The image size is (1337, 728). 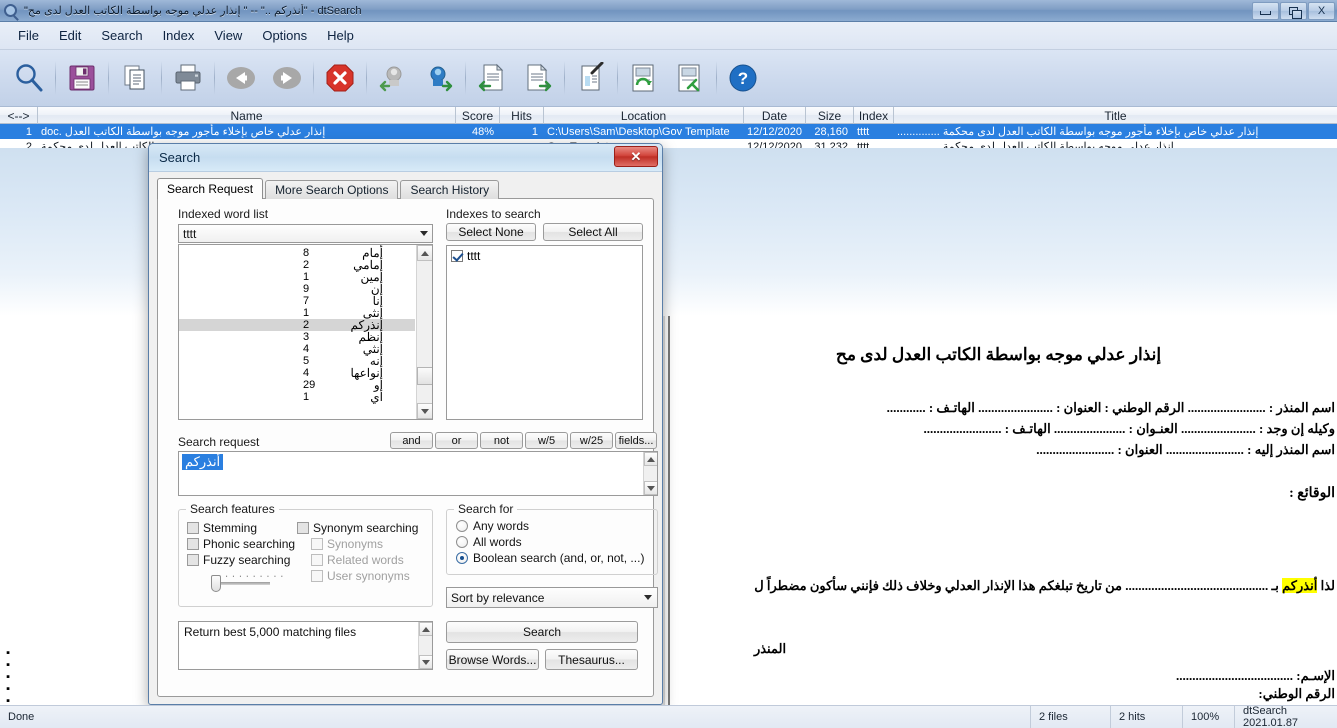 What do you see at coordinates (690, 78) in the screenshot?
I see `toolbar-index-tools-button` at bounding box center [690, 78].